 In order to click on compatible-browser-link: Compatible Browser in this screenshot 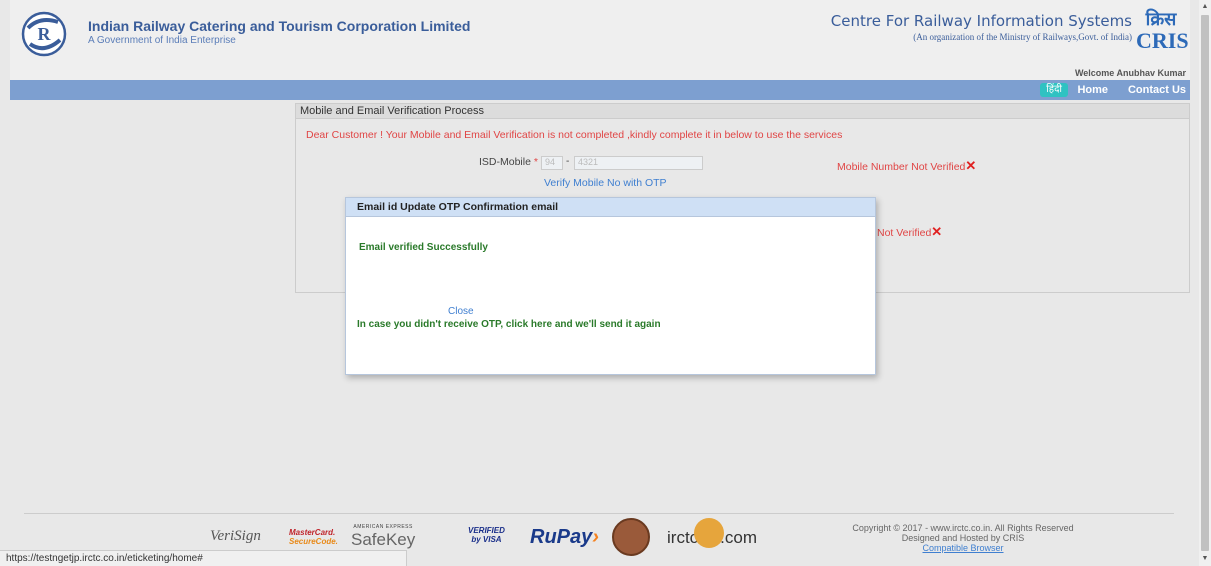, I will do `click(963, 548)`.